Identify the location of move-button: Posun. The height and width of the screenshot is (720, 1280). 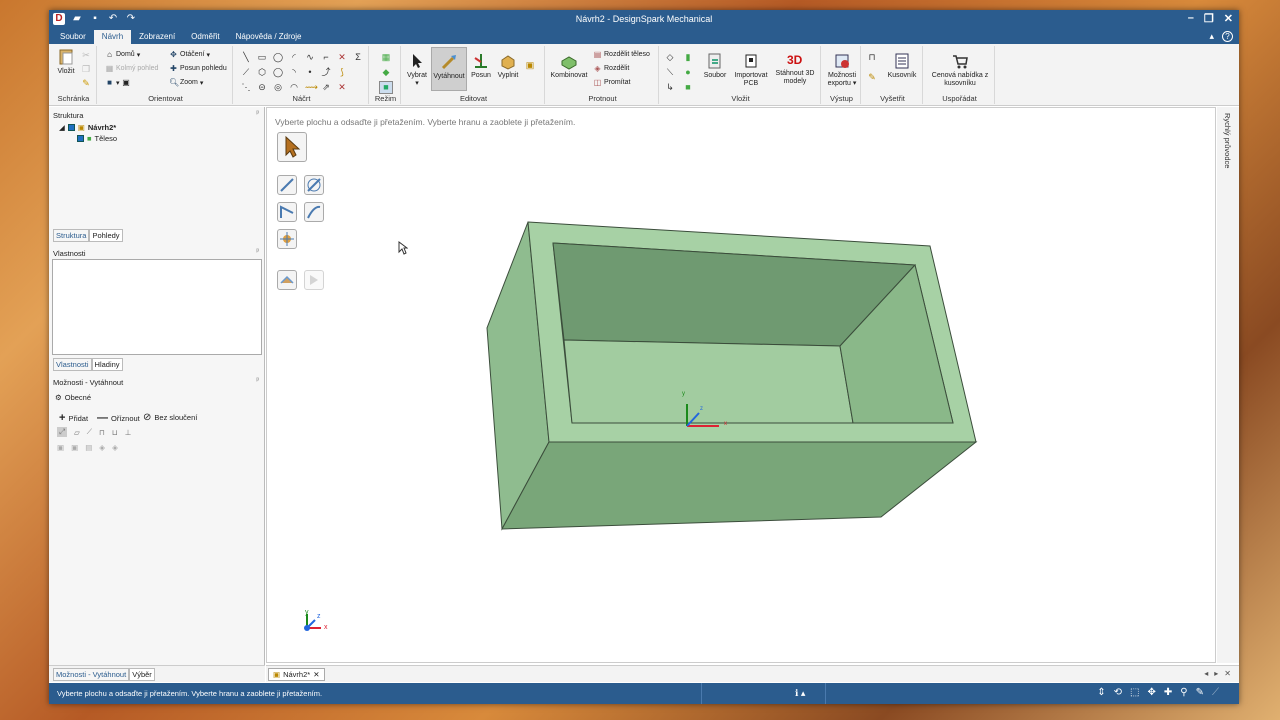
(481, 66).